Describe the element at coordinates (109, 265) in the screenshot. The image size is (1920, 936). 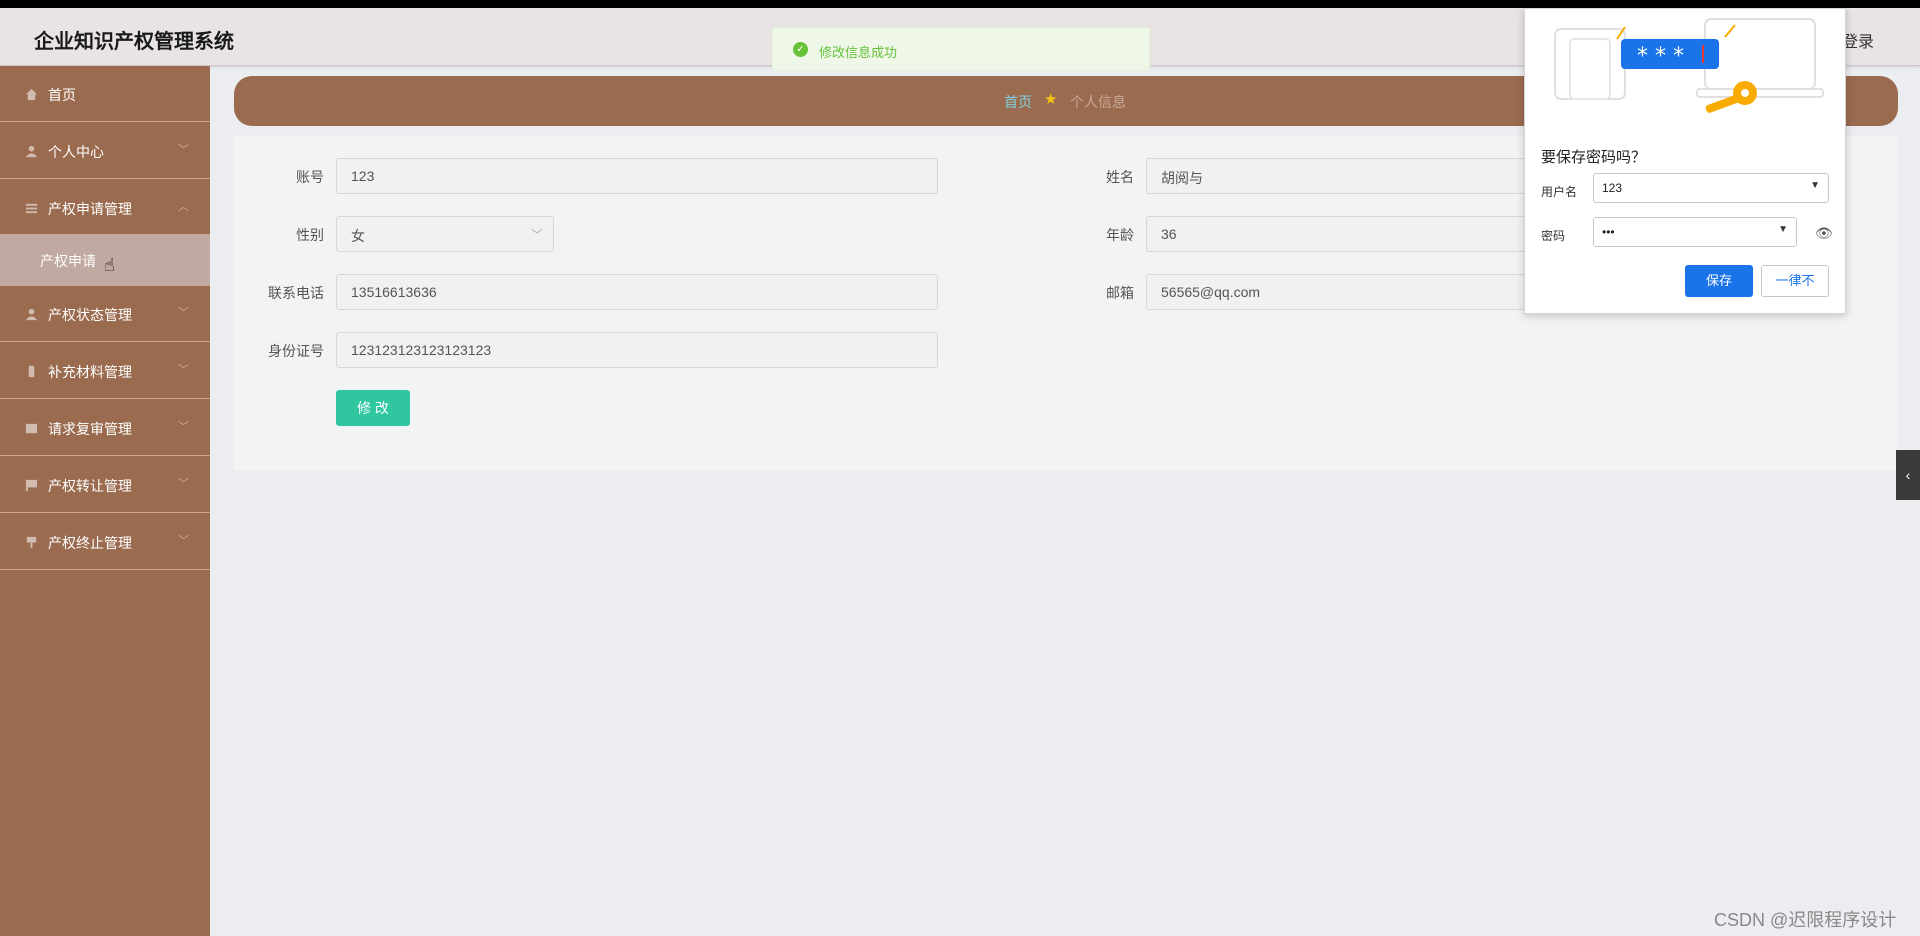
I see `hand-cursor-icon: ☝` at that location.